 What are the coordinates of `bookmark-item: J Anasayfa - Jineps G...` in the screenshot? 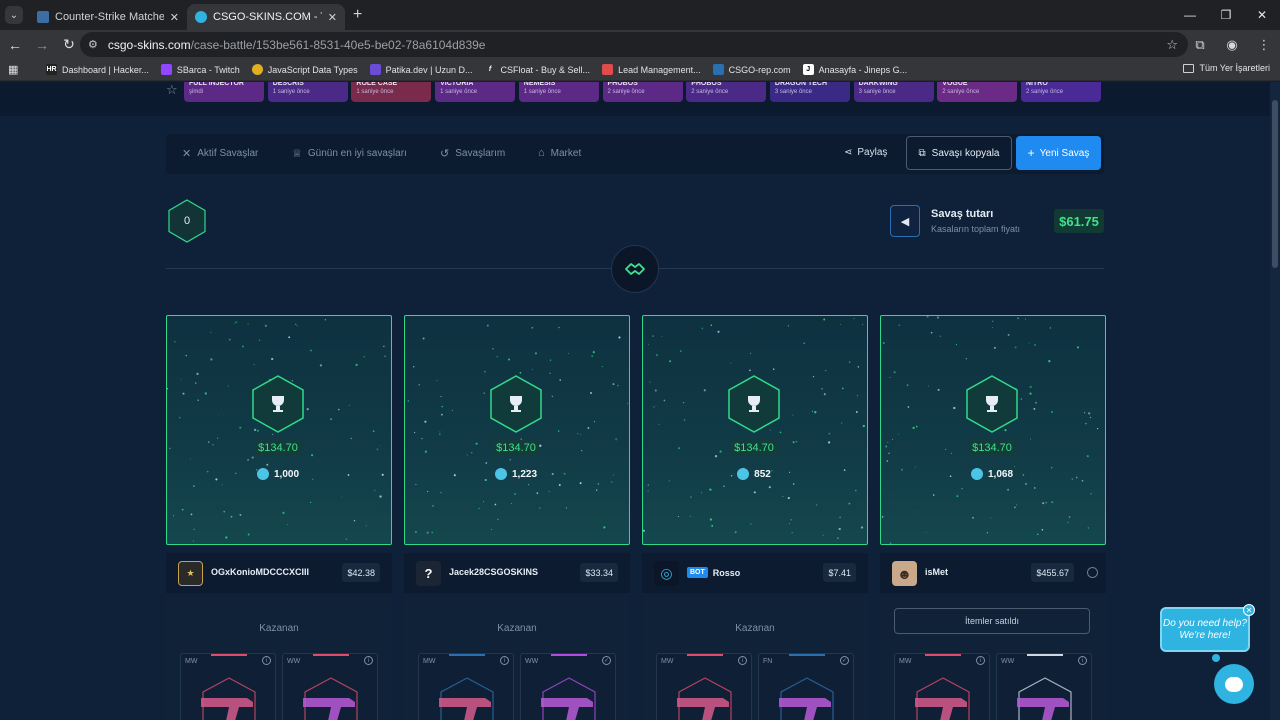 It's located at (854, 69).